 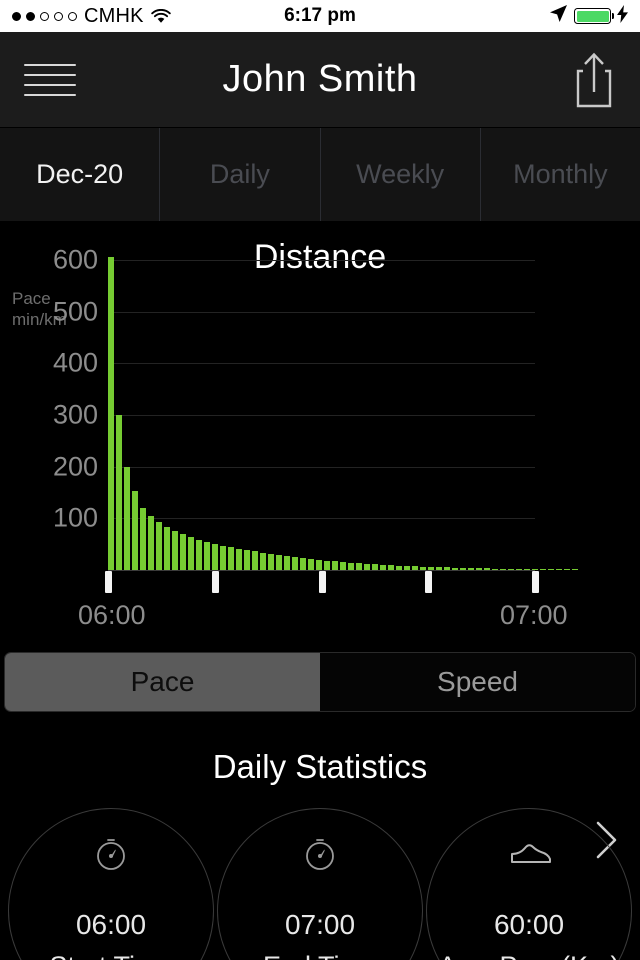 I want to click on tab-monthly: Monthly, so click(x=560, y=174).